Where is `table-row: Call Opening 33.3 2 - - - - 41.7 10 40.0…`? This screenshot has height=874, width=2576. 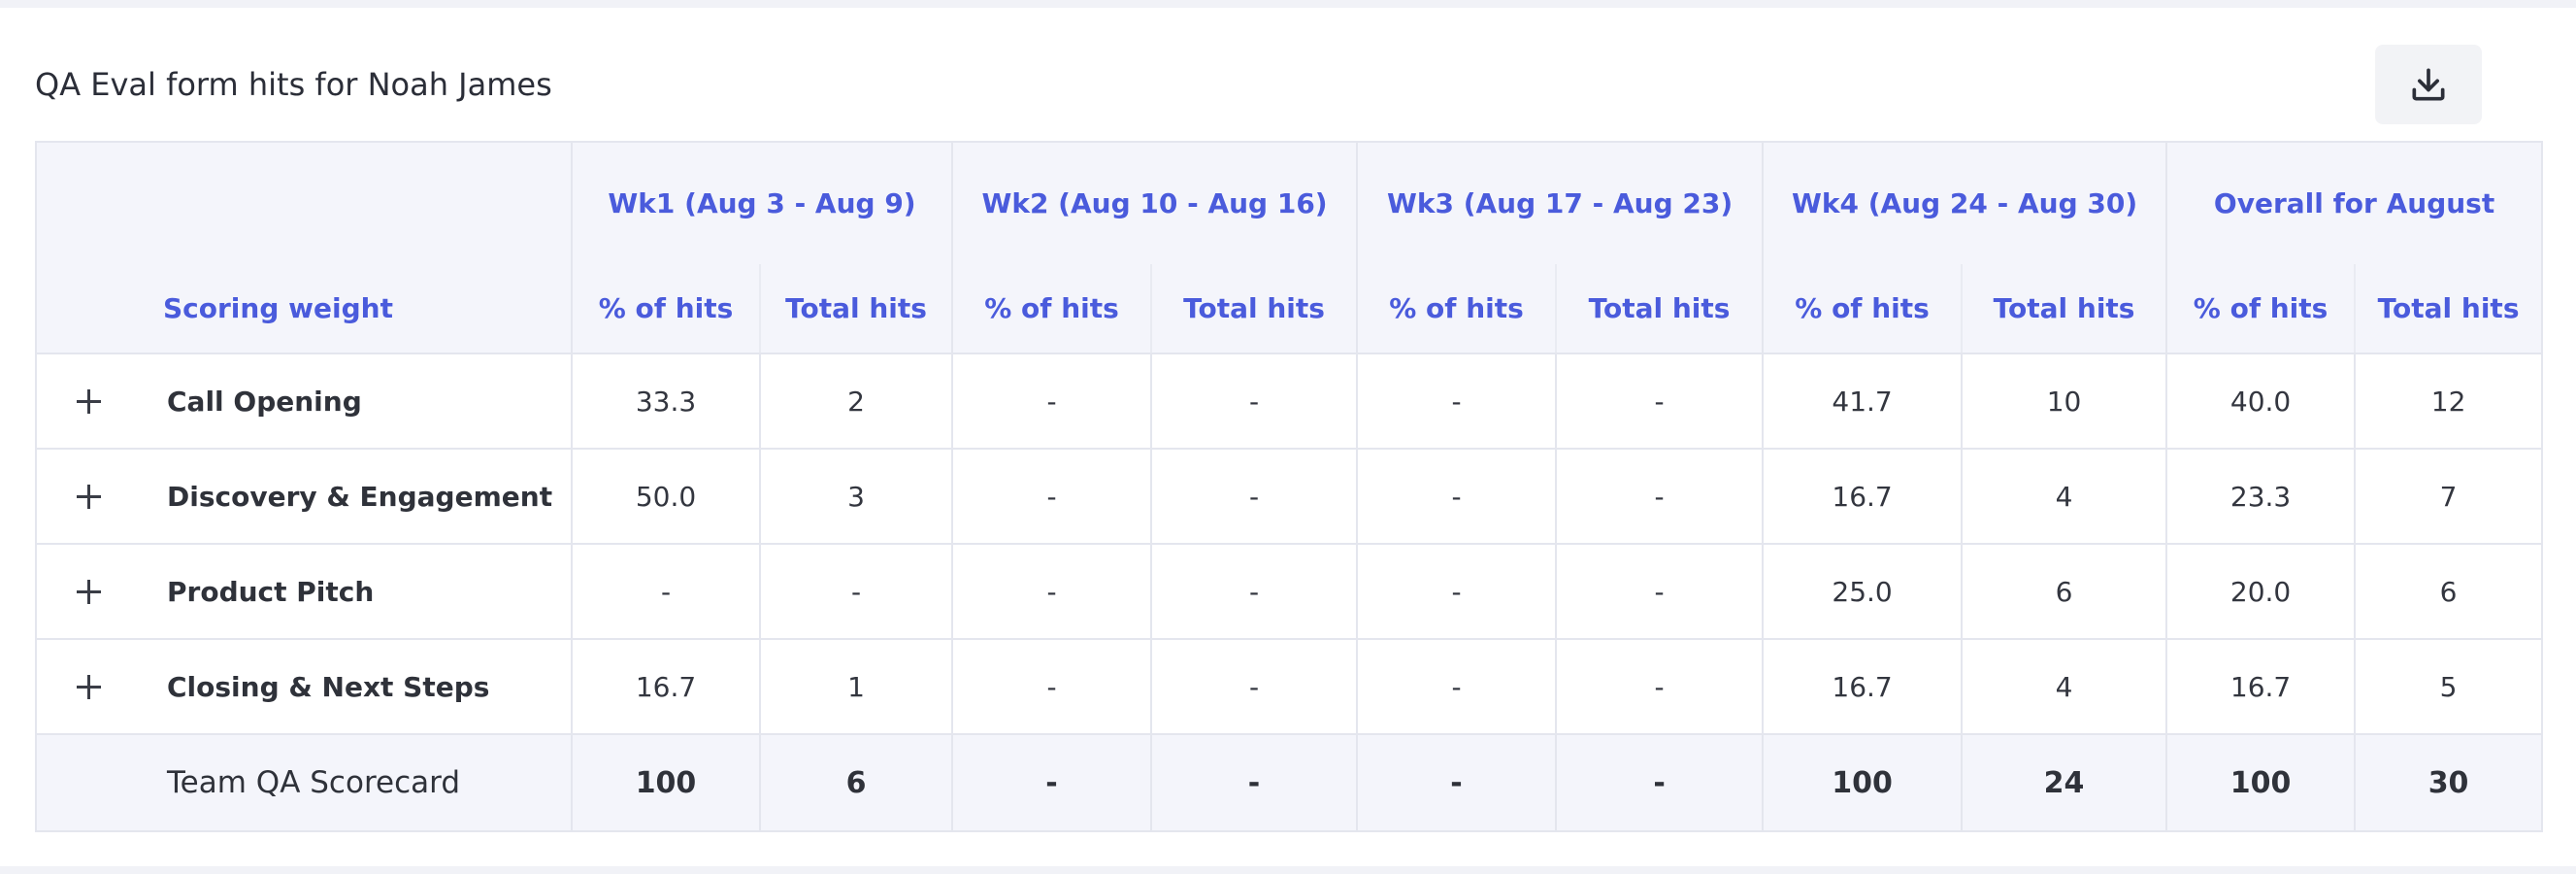
table-row: Call Opening 33.3 2 - - - - 41.7 10 40.0… is located at coordinates (1289, 401).